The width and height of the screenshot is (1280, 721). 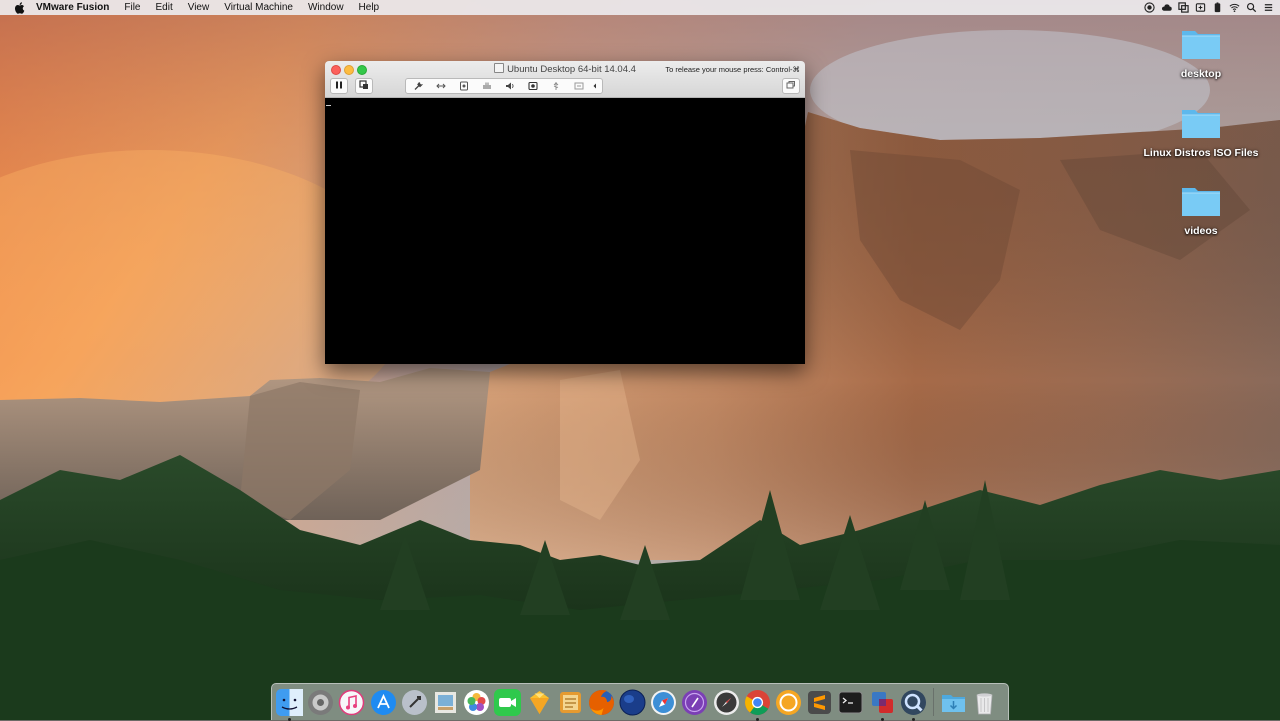 I want to click on dock-firefox, so click(x=601, y=702).